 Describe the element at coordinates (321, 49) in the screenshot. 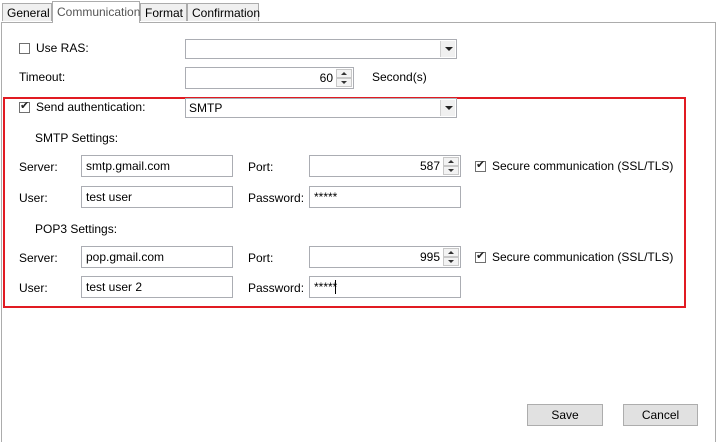

I see `ras-connection-dropdown` at that location.